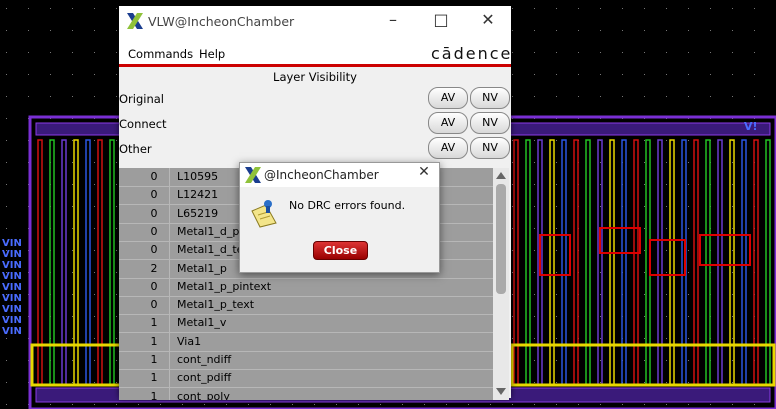 The height and width of the screenshot is (409, 776). Describe the element at coordinates (667, 257) in the screenshot. I see `poly-shape` at that location.